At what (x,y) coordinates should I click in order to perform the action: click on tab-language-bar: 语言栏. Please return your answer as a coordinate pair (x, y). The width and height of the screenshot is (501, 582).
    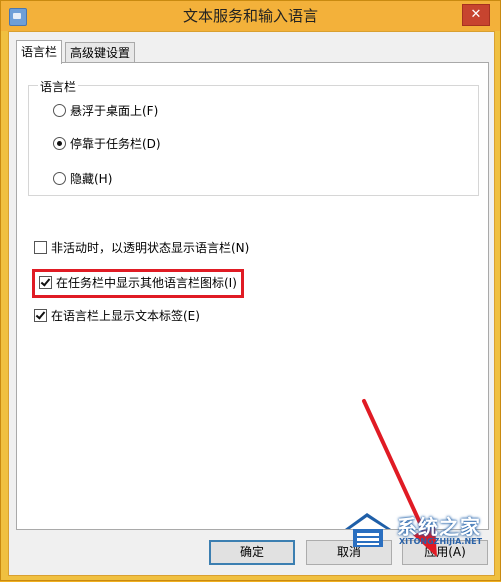
    Looking at the image, I should click on (39, 52).